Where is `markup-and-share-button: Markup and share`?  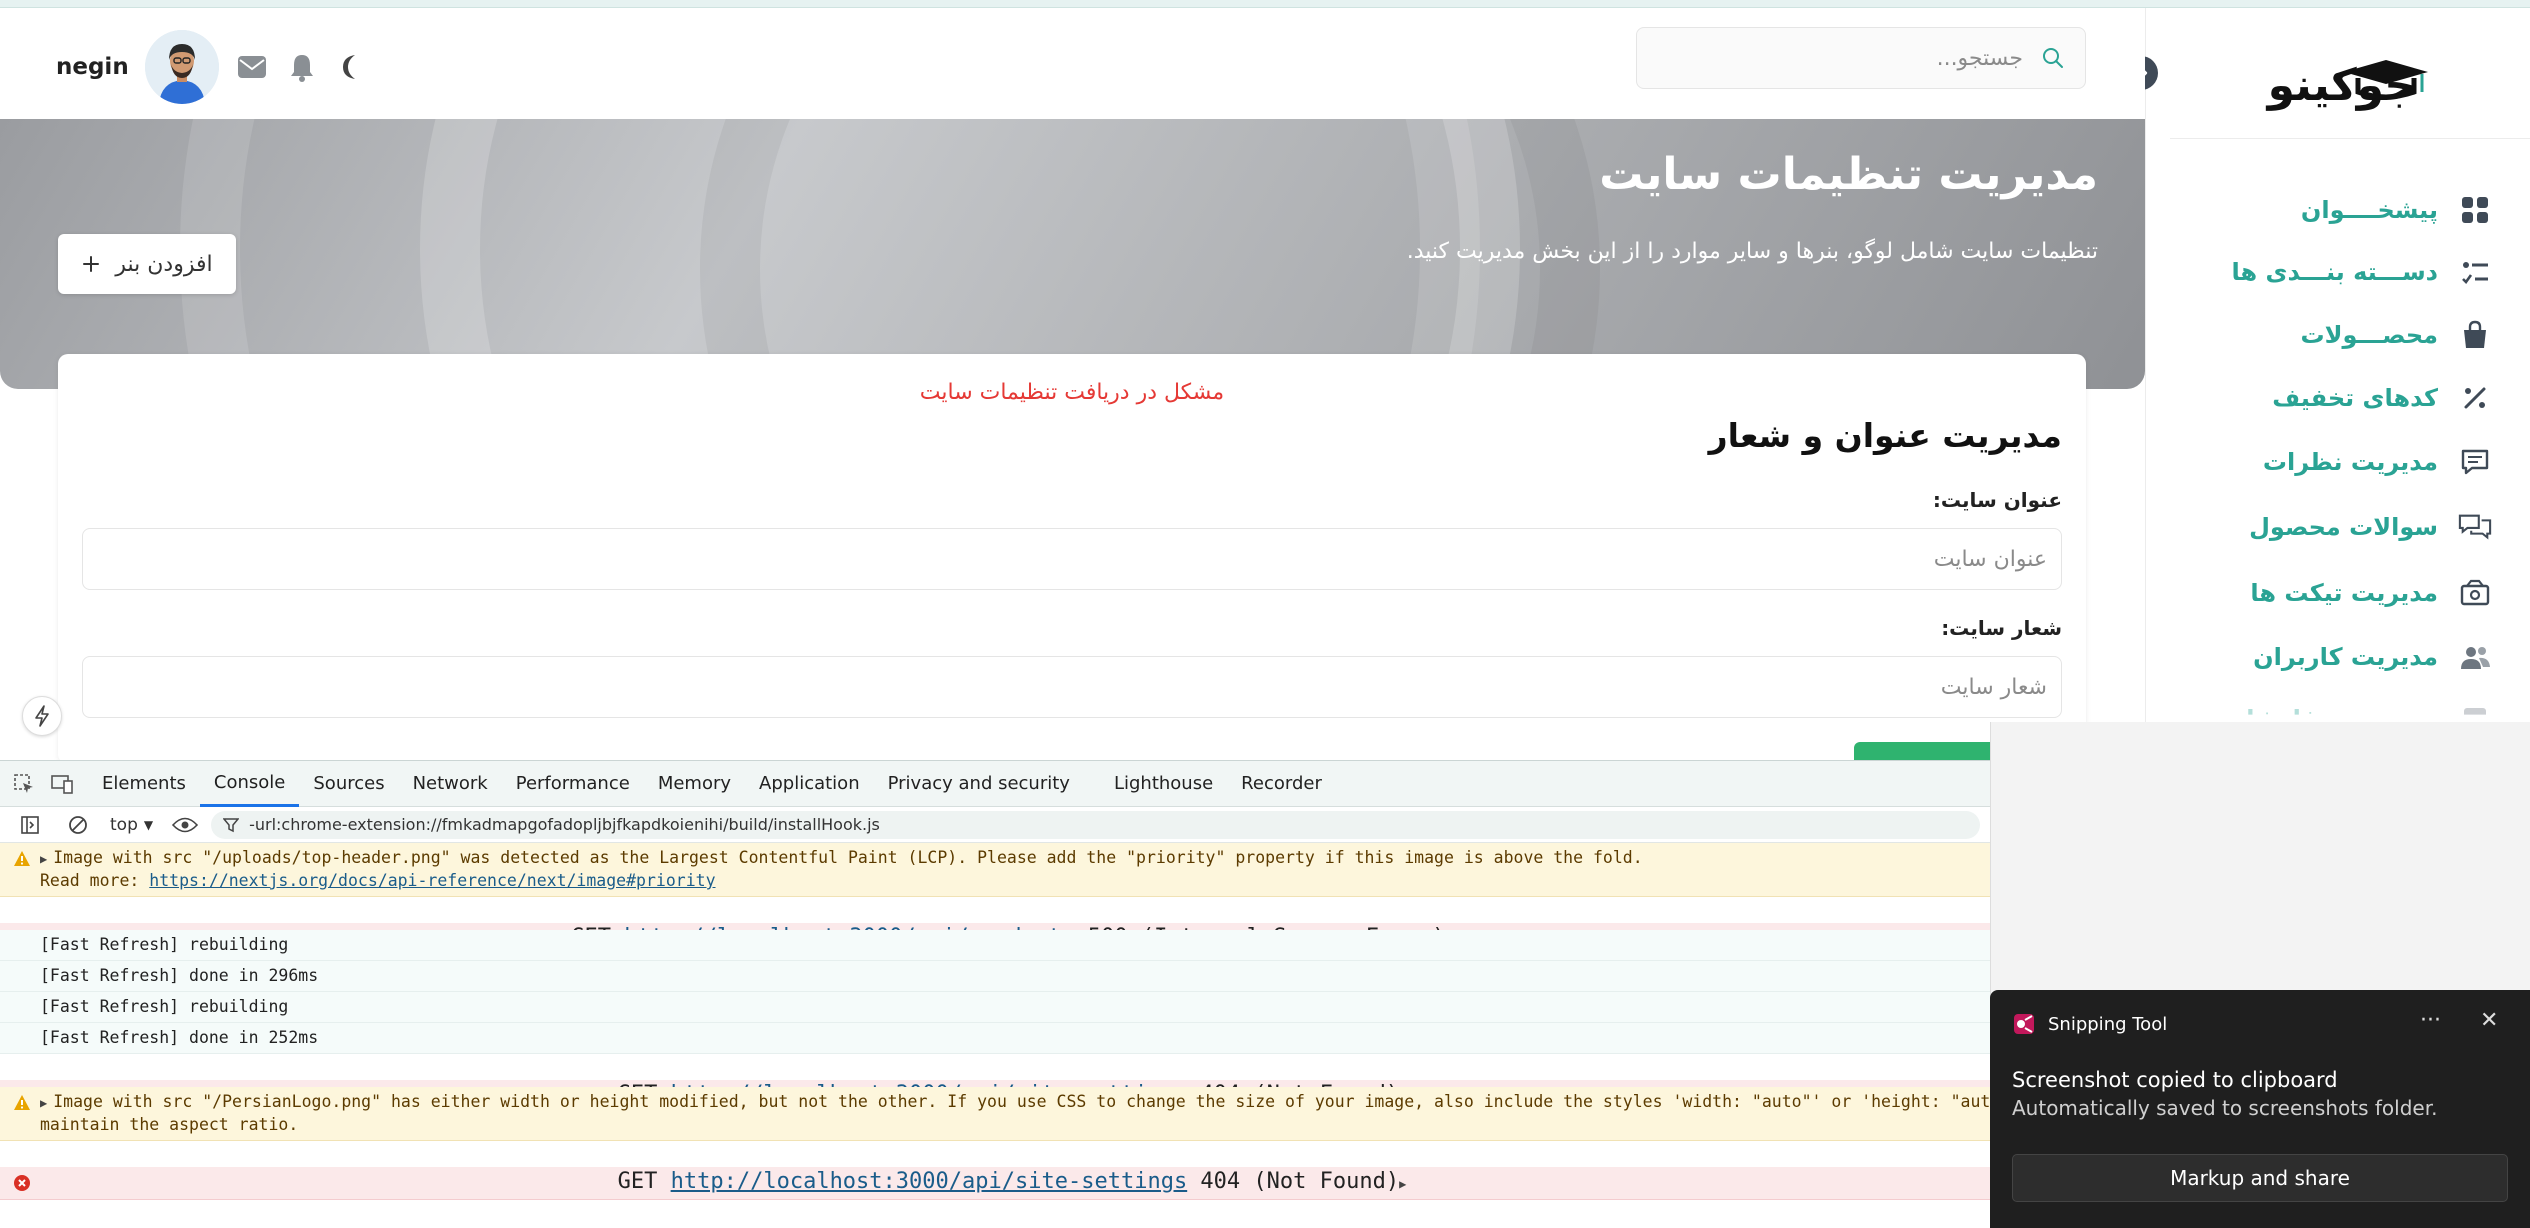
markup-and-share-button: Markup and share is located at coordinates (2260, 1178).